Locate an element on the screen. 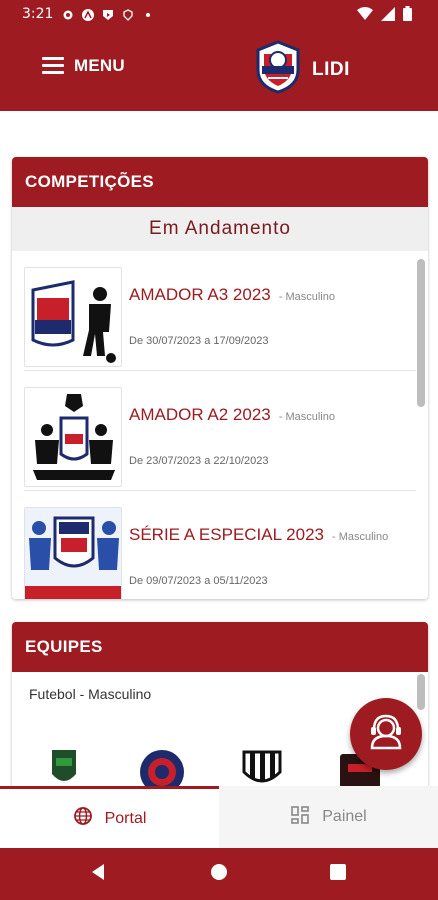 This screenshot has width=438, height=900. back-triangle-icon is located at coordinates (98, 874).